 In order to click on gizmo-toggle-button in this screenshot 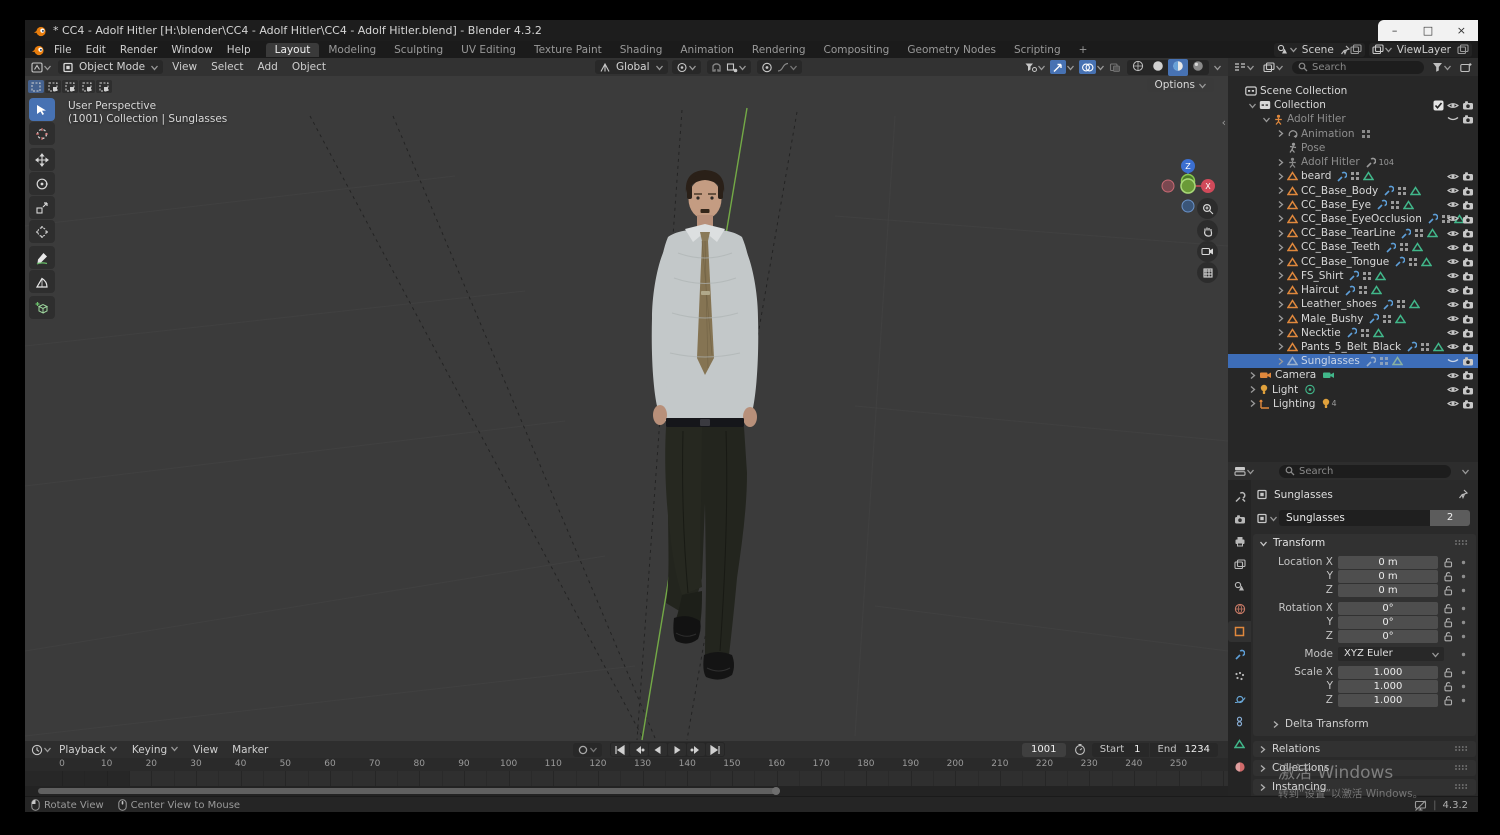, I will do `click(1058, 67)`.